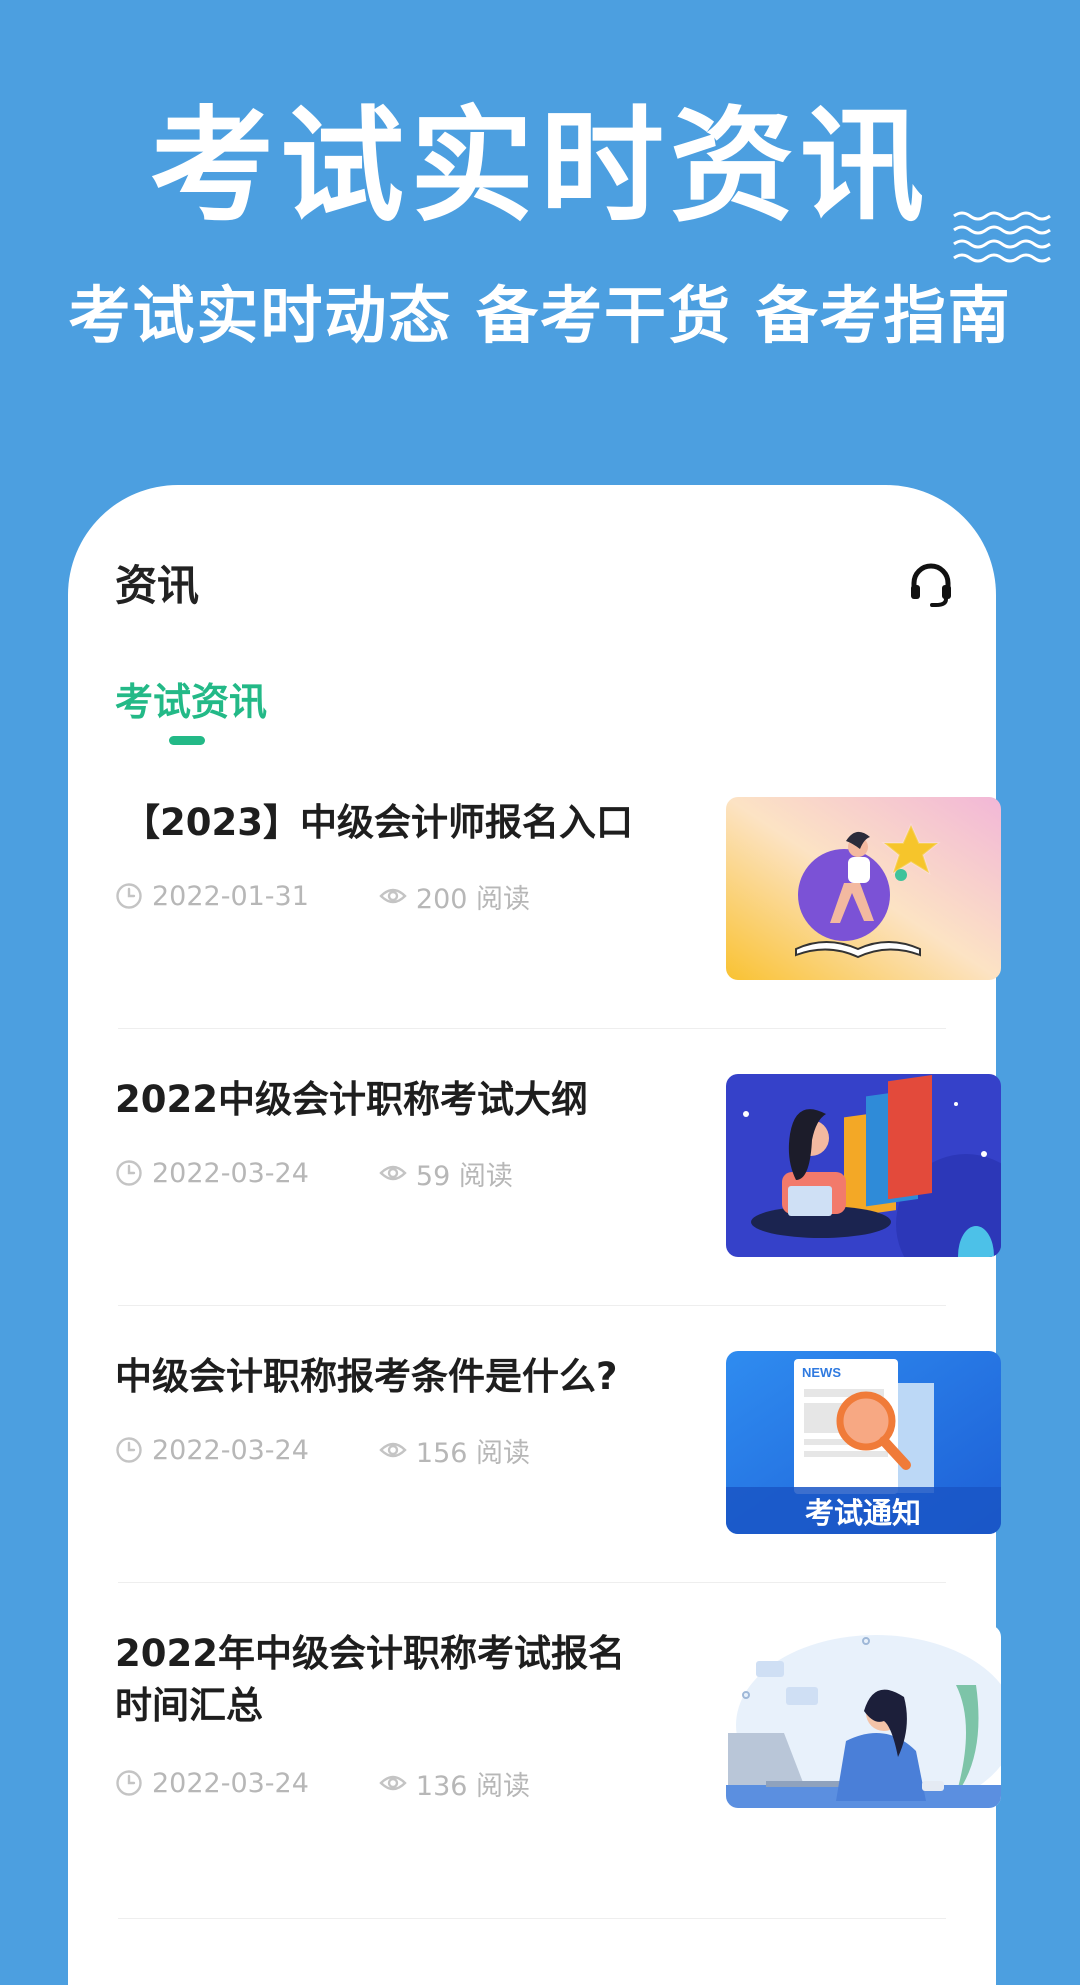 The width and height of the screenshot is (1080, 1985). I want to click on article-meta: 2022-03-24 59 阅读, so click(314, 1173).